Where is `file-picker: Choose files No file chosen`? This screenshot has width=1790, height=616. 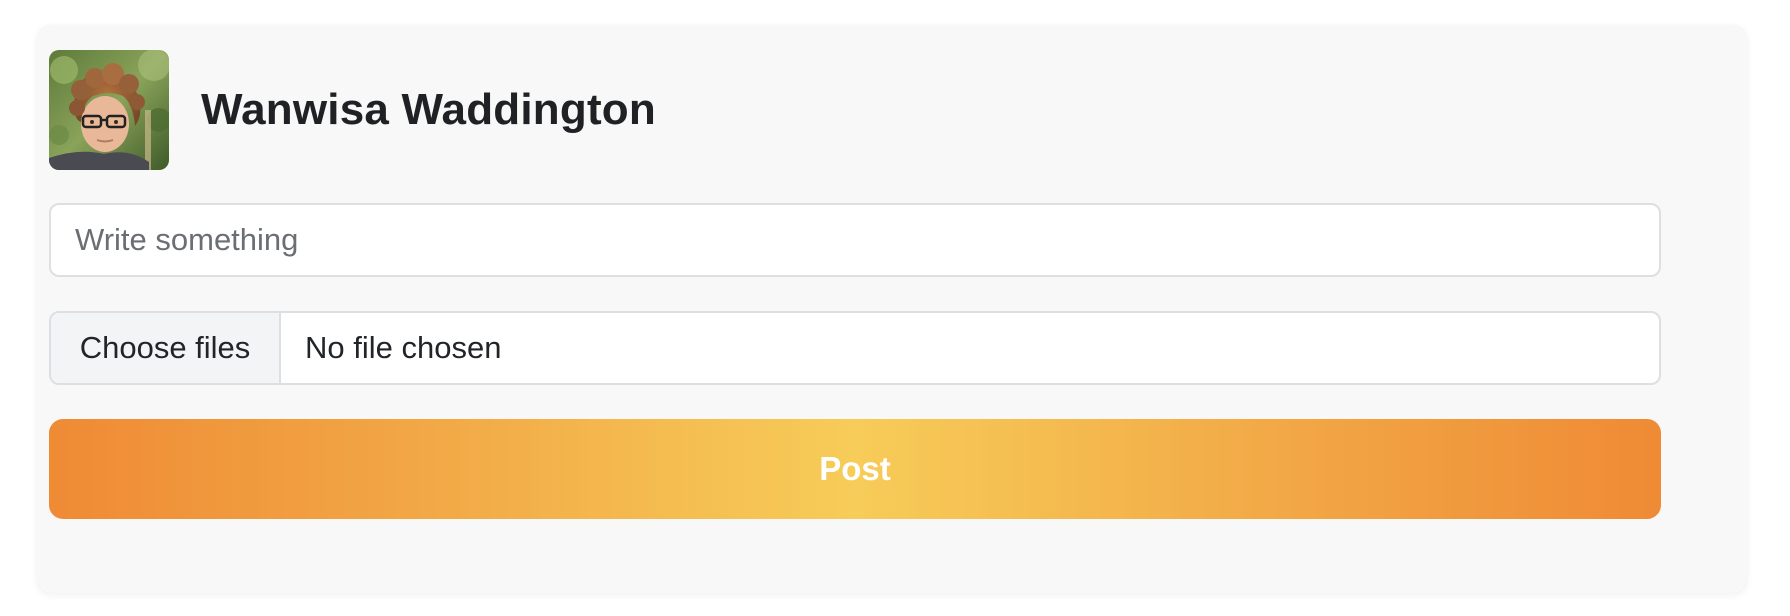
file-picker: Choose files No file chosen is located at coordinates (855, 348).